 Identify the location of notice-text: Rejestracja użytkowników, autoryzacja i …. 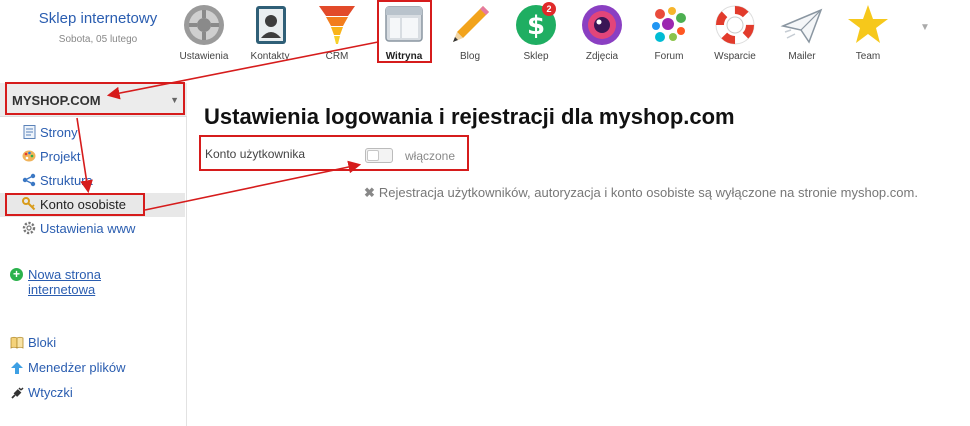
(648, 192).